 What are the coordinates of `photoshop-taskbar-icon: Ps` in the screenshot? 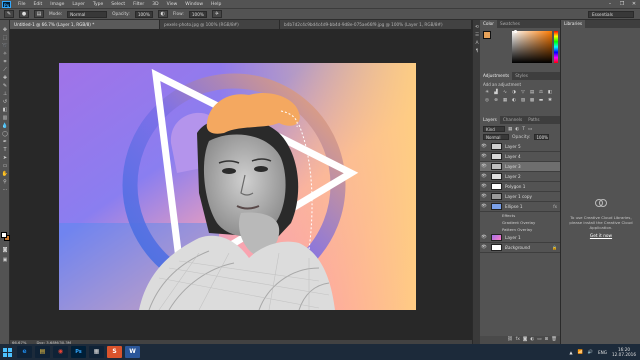 It's located at (78, 352).